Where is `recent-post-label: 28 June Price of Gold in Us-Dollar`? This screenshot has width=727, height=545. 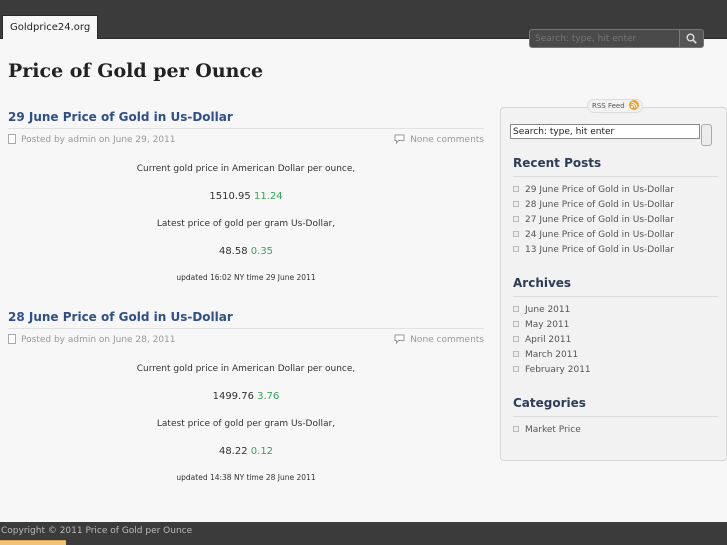
recent-post-label: 28 June Price of Gold in Us-Dollar is located at coordinates (599, 205).